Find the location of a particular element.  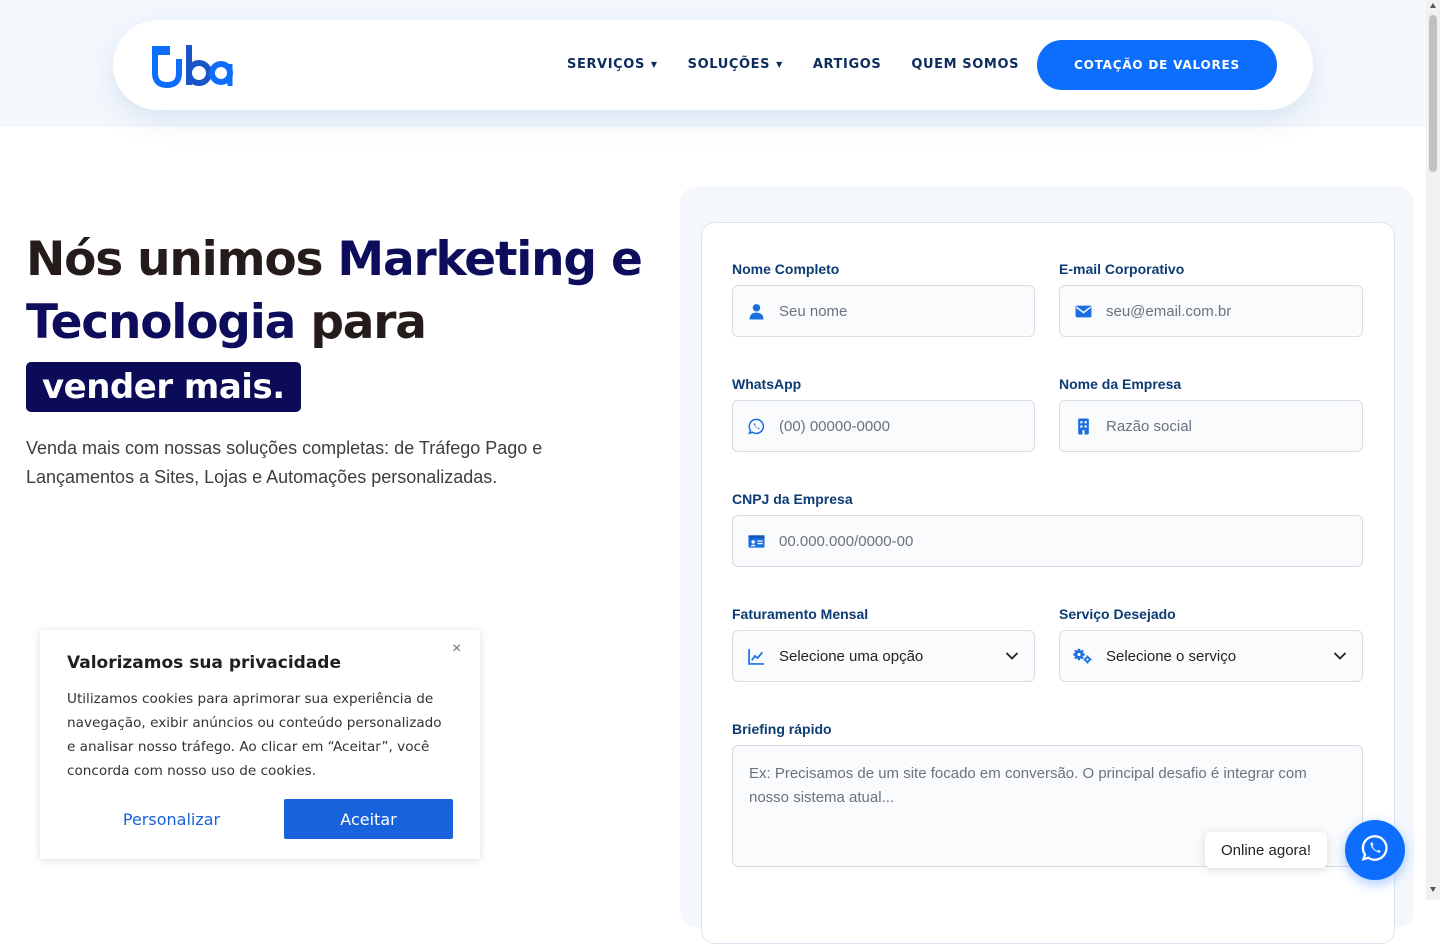

customize-button: Personalizar is located at coordinates (171, 819).